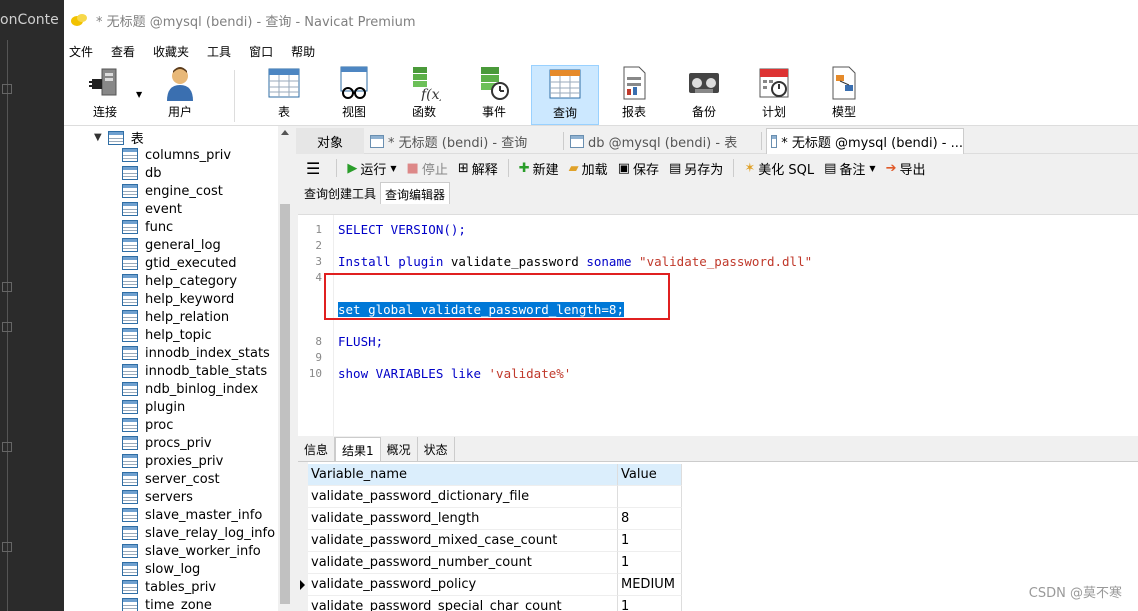 This screenshot has width=1138, height=611. Describe the element at coordinates (427, 168) in the screenshot. I see `stop-button: ■ 停止` at that location.